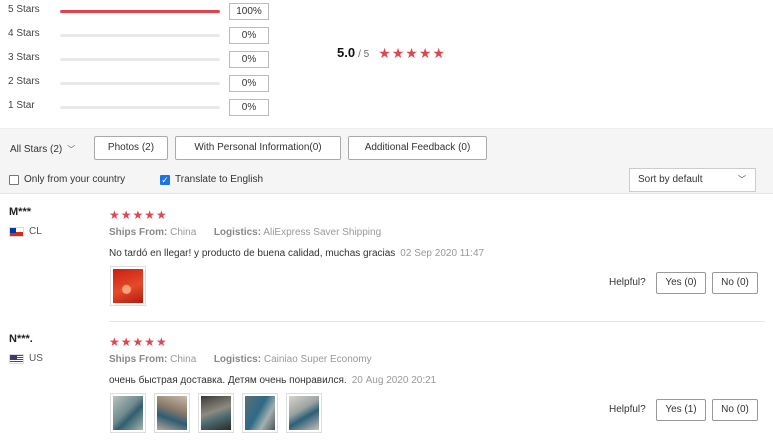  I want to click on review-date: 20 Aug 2020 20:21, so click(394, 380).